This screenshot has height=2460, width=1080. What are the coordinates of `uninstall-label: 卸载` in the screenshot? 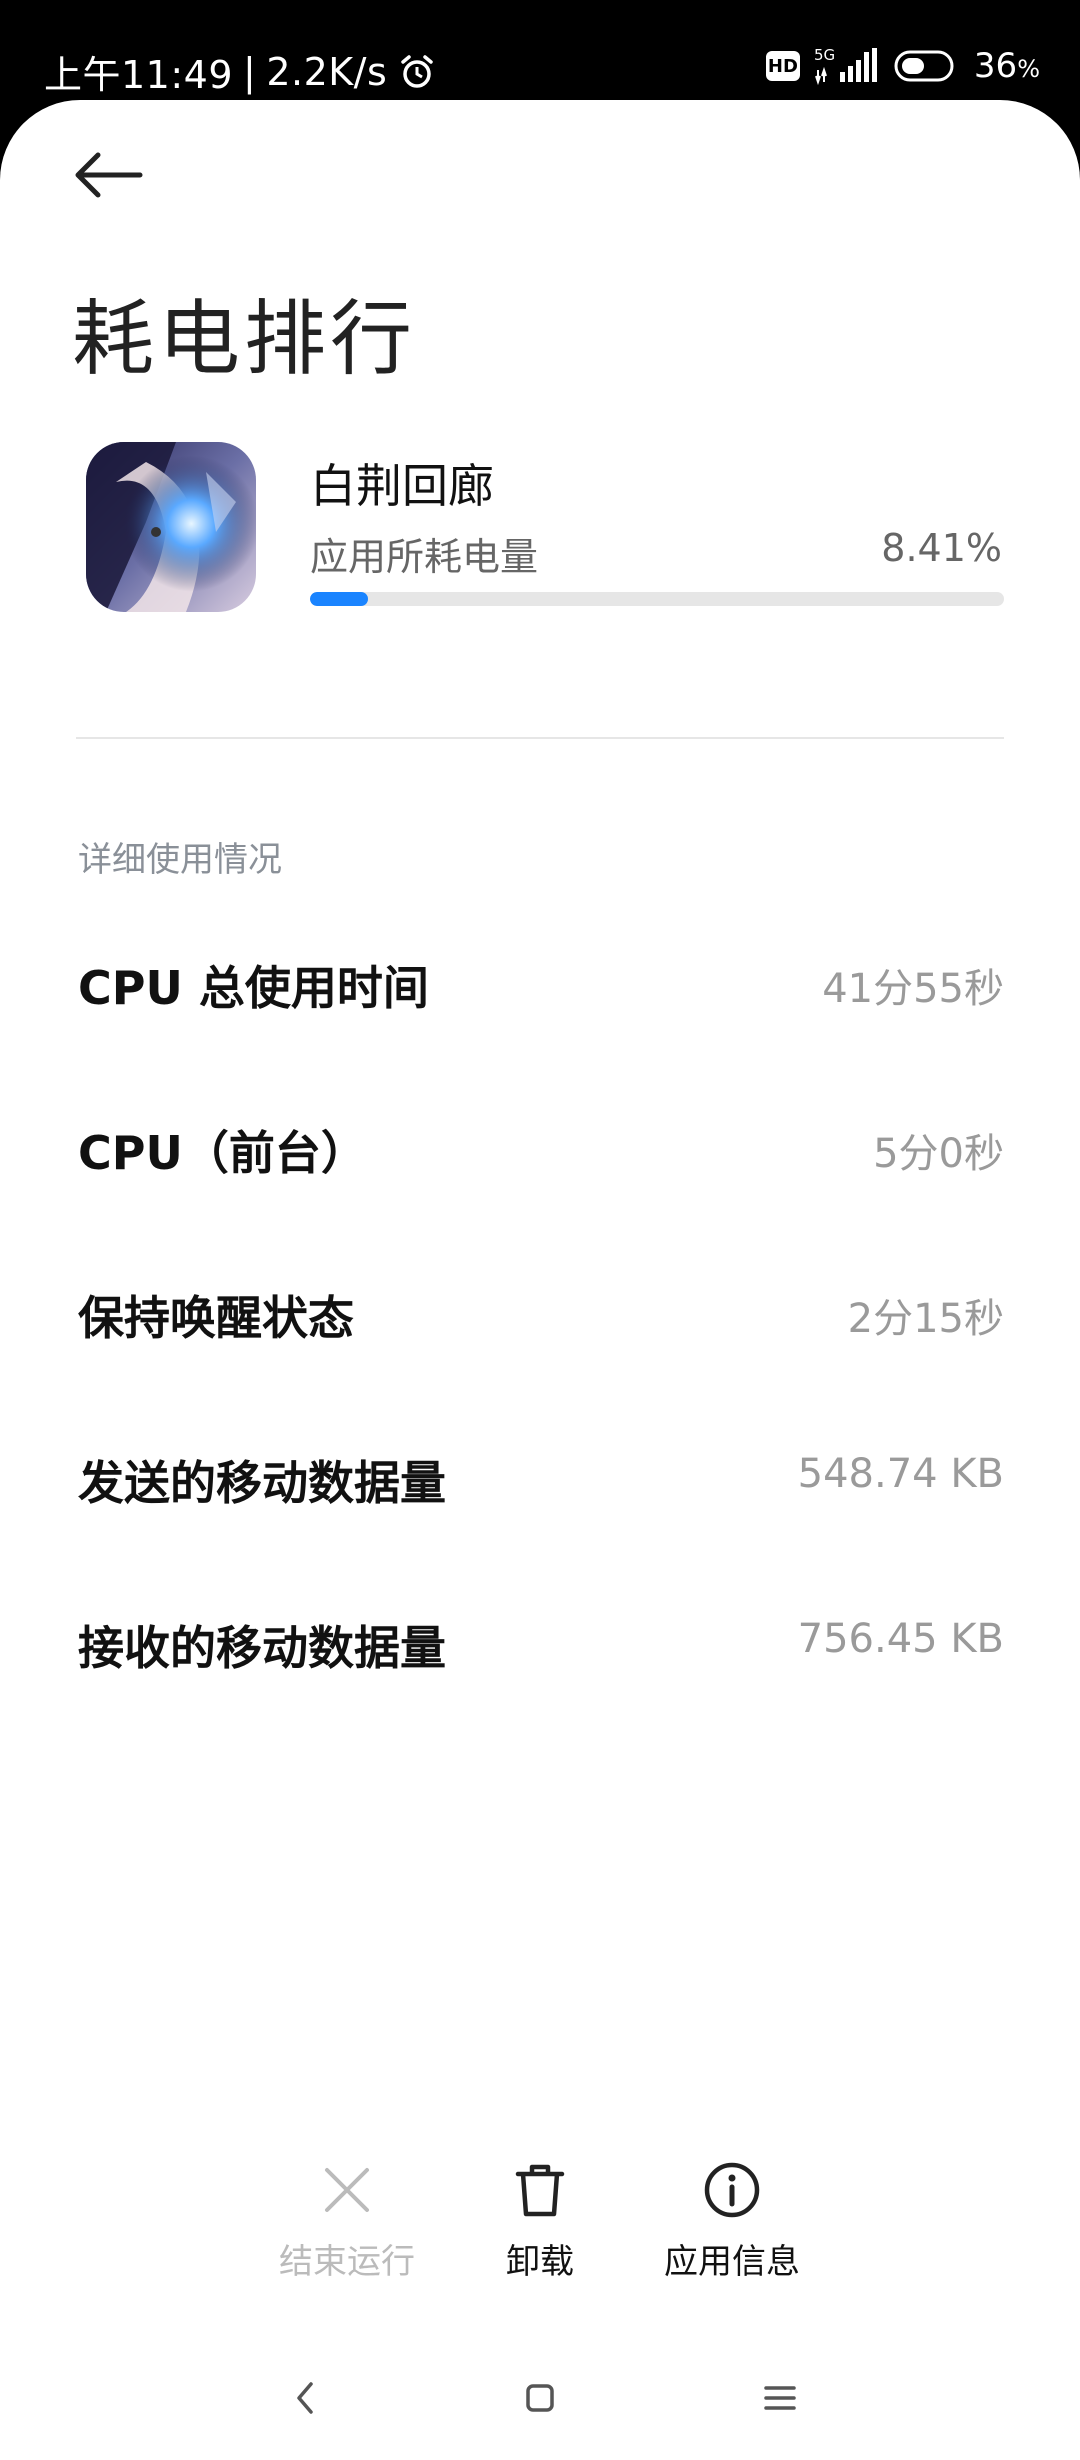 It's located at (540, 2262).